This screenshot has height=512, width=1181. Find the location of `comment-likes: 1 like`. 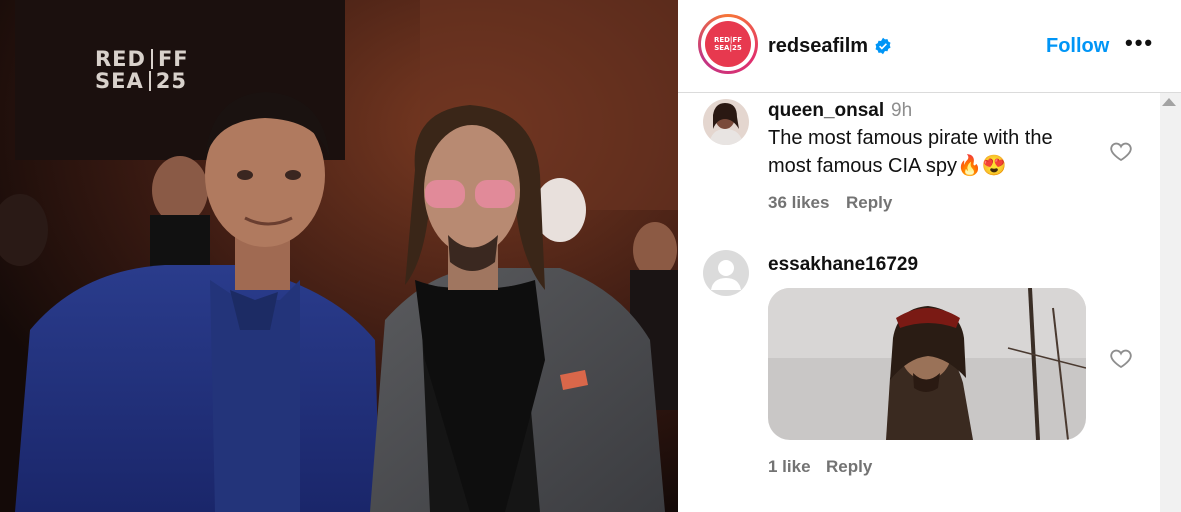

comment-likes: 1 like is located at coordinates (789, 467).